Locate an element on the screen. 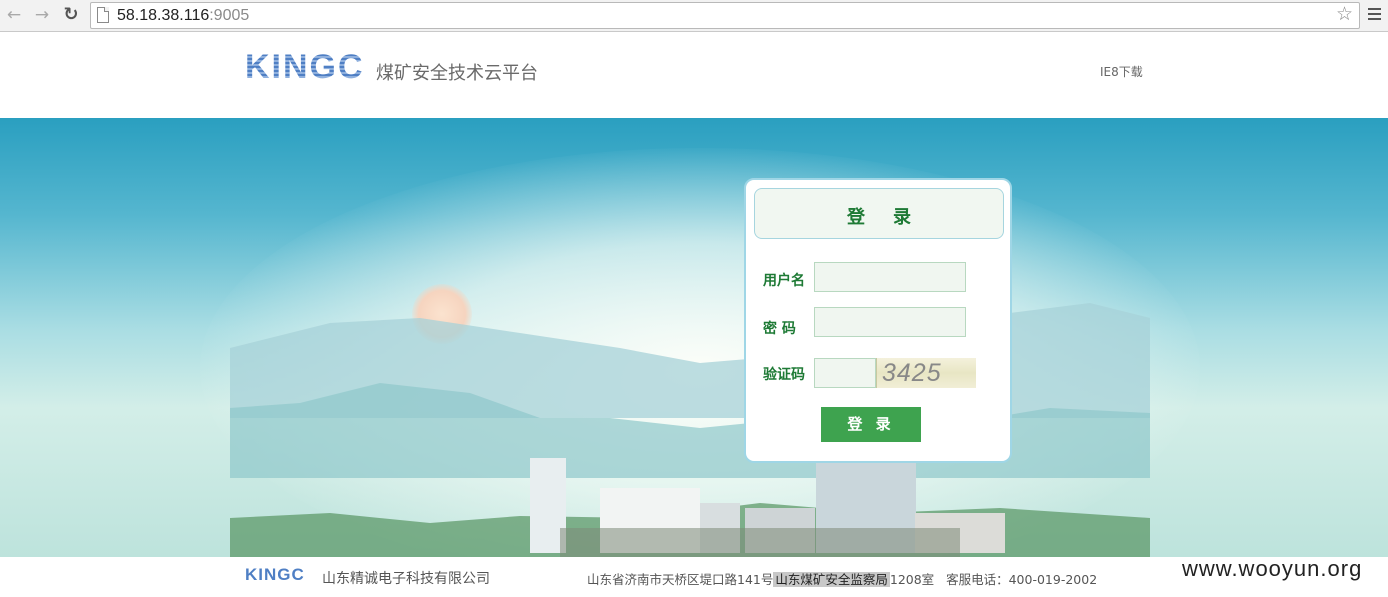 The height and width of the screenshot is (597, 1388). address-prefix: 山东省济南市天桥区堤口路141号 is located at coordinates (680, 579).